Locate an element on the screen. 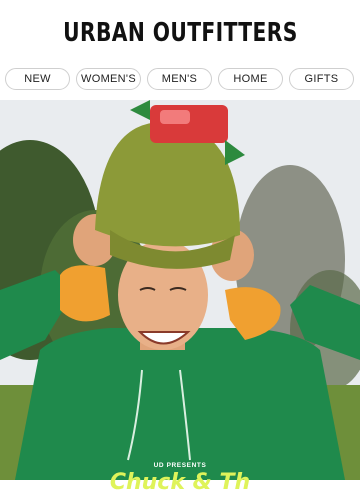 This screenshot has width=360, height=495. category-nav: NEW WOMEN'S MEN'S HOME GIFTS is located at coordinates (180, 81).